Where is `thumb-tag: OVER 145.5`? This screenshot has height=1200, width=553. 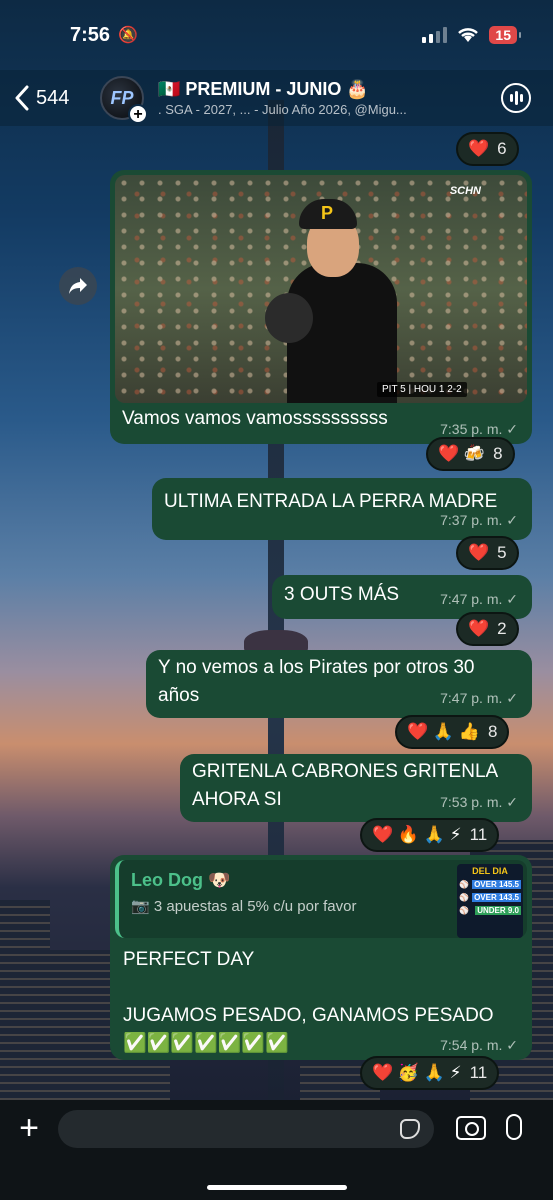
thumb-tag: OVER 145.5 is located at coordinates (496, 884).